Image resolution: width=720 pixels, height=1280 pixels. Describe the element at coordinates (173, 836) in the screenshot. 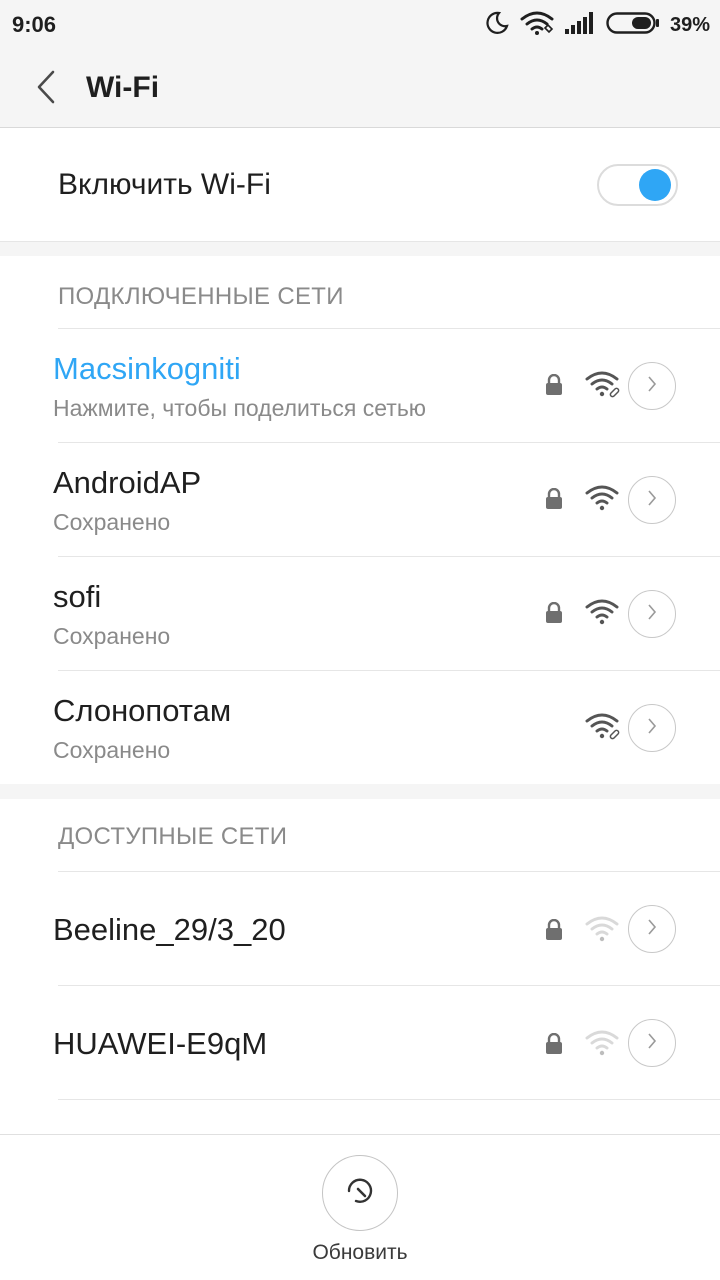

I see `section-header-available: ДОСТУПНЫЕ СЕТИ` at that location.